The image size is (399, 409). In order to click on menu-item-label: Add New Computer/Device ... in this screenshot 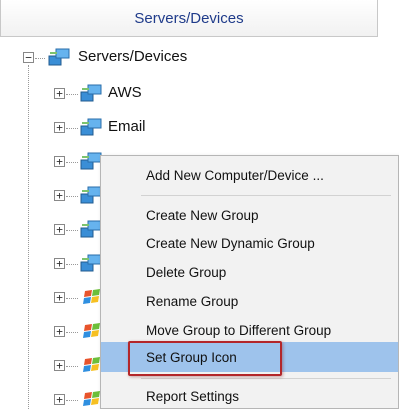, I will do `click(235, 175)`.